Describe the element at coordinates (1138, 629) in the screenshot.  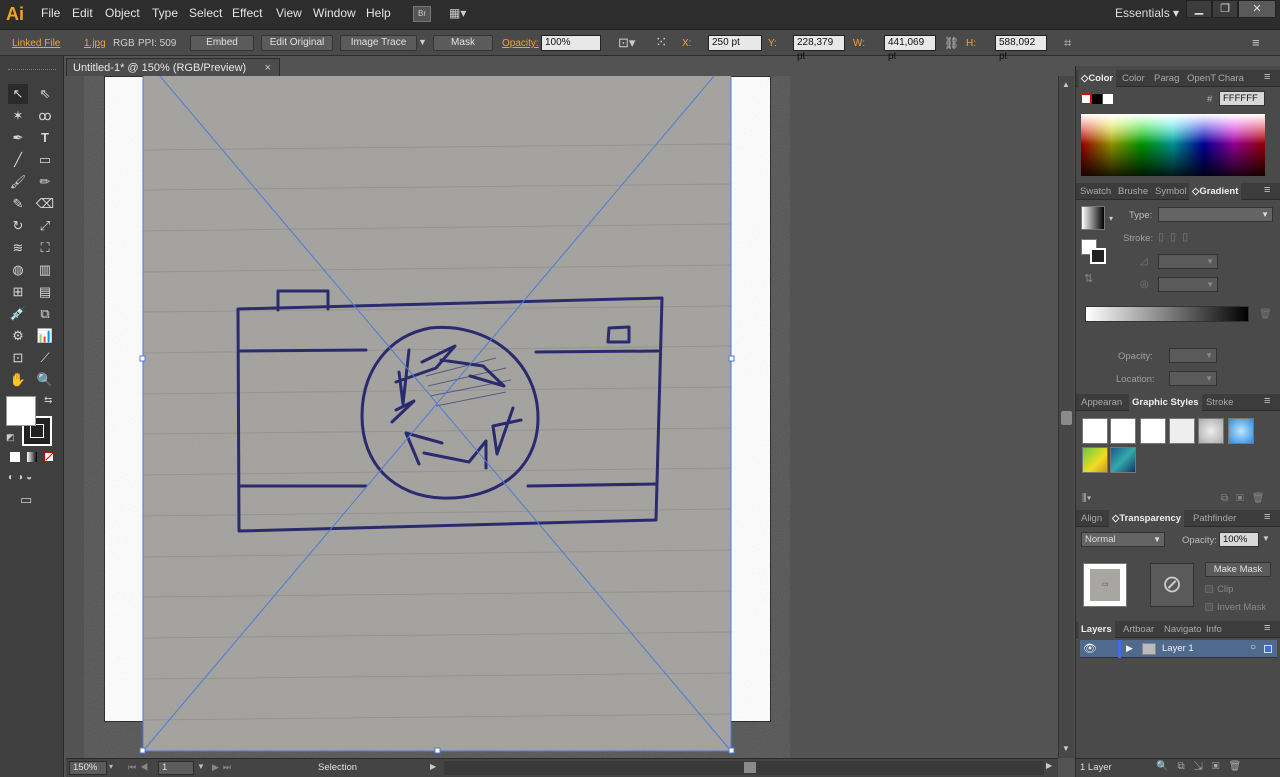
I see `tab-artboards: Artboar` at that location.